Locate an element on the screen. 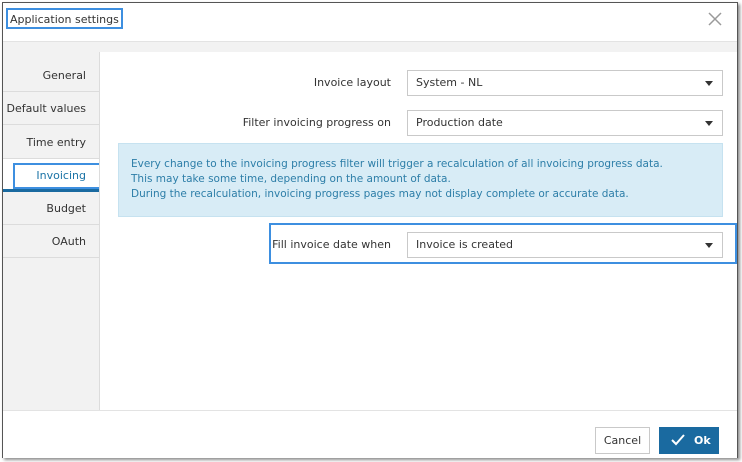  sidebar-item-budget: Budget is located at coordinates (51, 208).